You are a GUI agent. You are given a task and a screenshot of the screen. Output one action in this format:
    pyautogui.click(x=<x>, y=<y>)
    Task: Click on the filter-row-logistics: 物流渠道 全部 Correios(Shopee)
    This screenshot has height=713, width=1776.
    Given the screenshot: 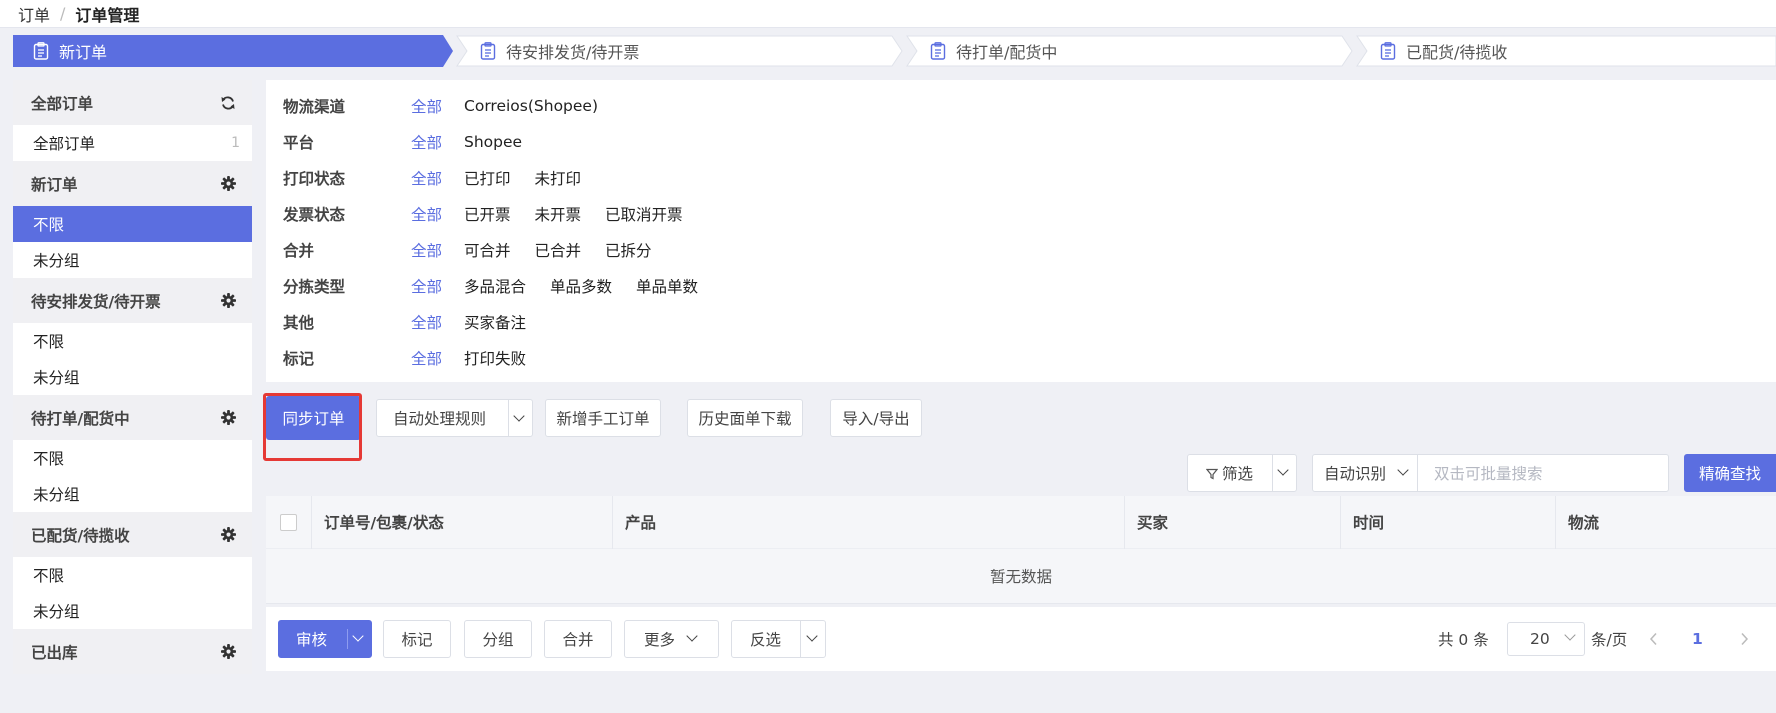 What is the action you would take?
    pyautogui.click(x=1021, y=106)
    